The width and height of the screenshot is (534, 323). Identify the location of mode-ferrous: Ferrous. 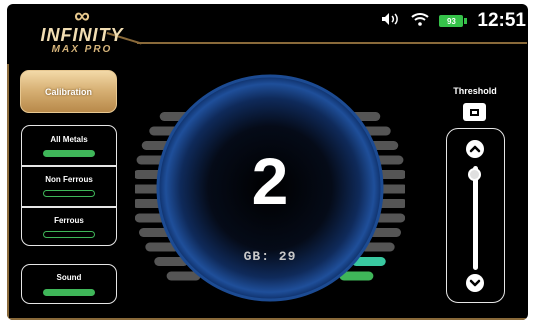
(69, 227).